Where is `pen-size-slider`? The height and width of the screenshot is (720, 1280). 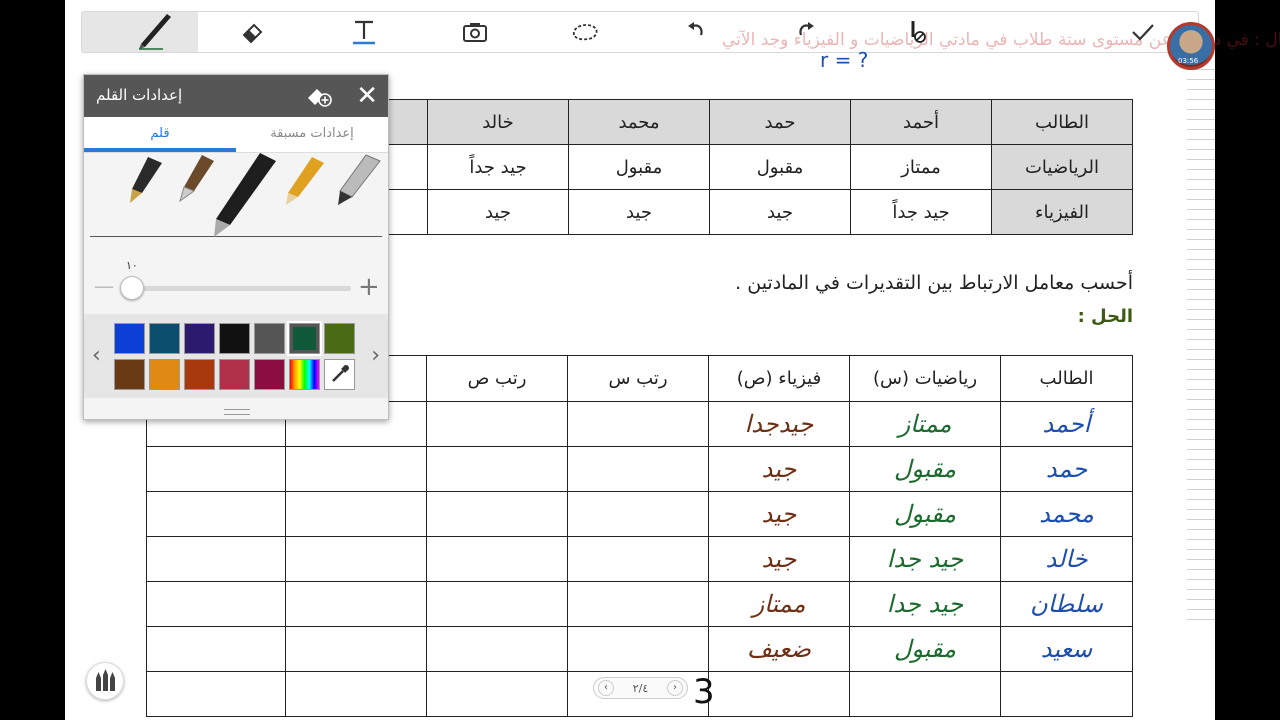 pen-size-slider is located at coordinates (240, 288).